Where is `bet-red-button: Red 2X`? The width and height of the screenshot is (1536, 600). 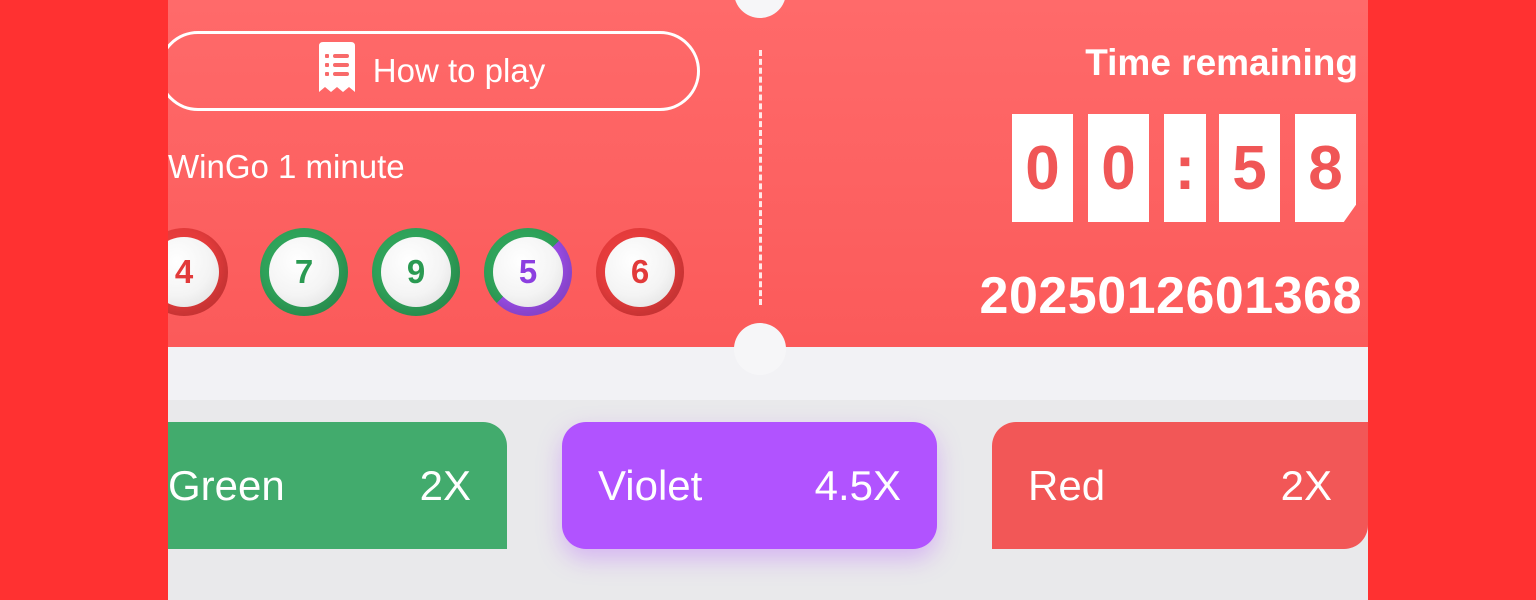 bet-red-button: Red 2X is located at coordinates (1180, 485).